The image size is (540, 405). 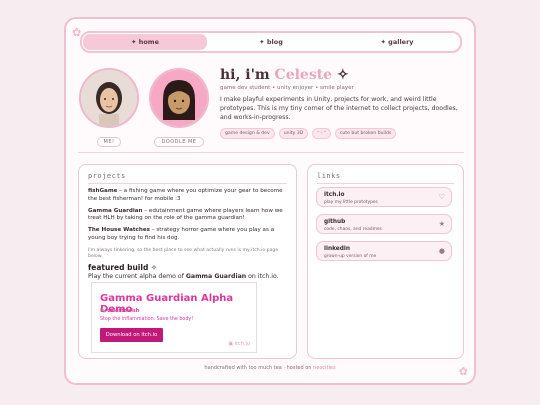 I want to click on link-name: linkedin, so click(x=337, y=249).